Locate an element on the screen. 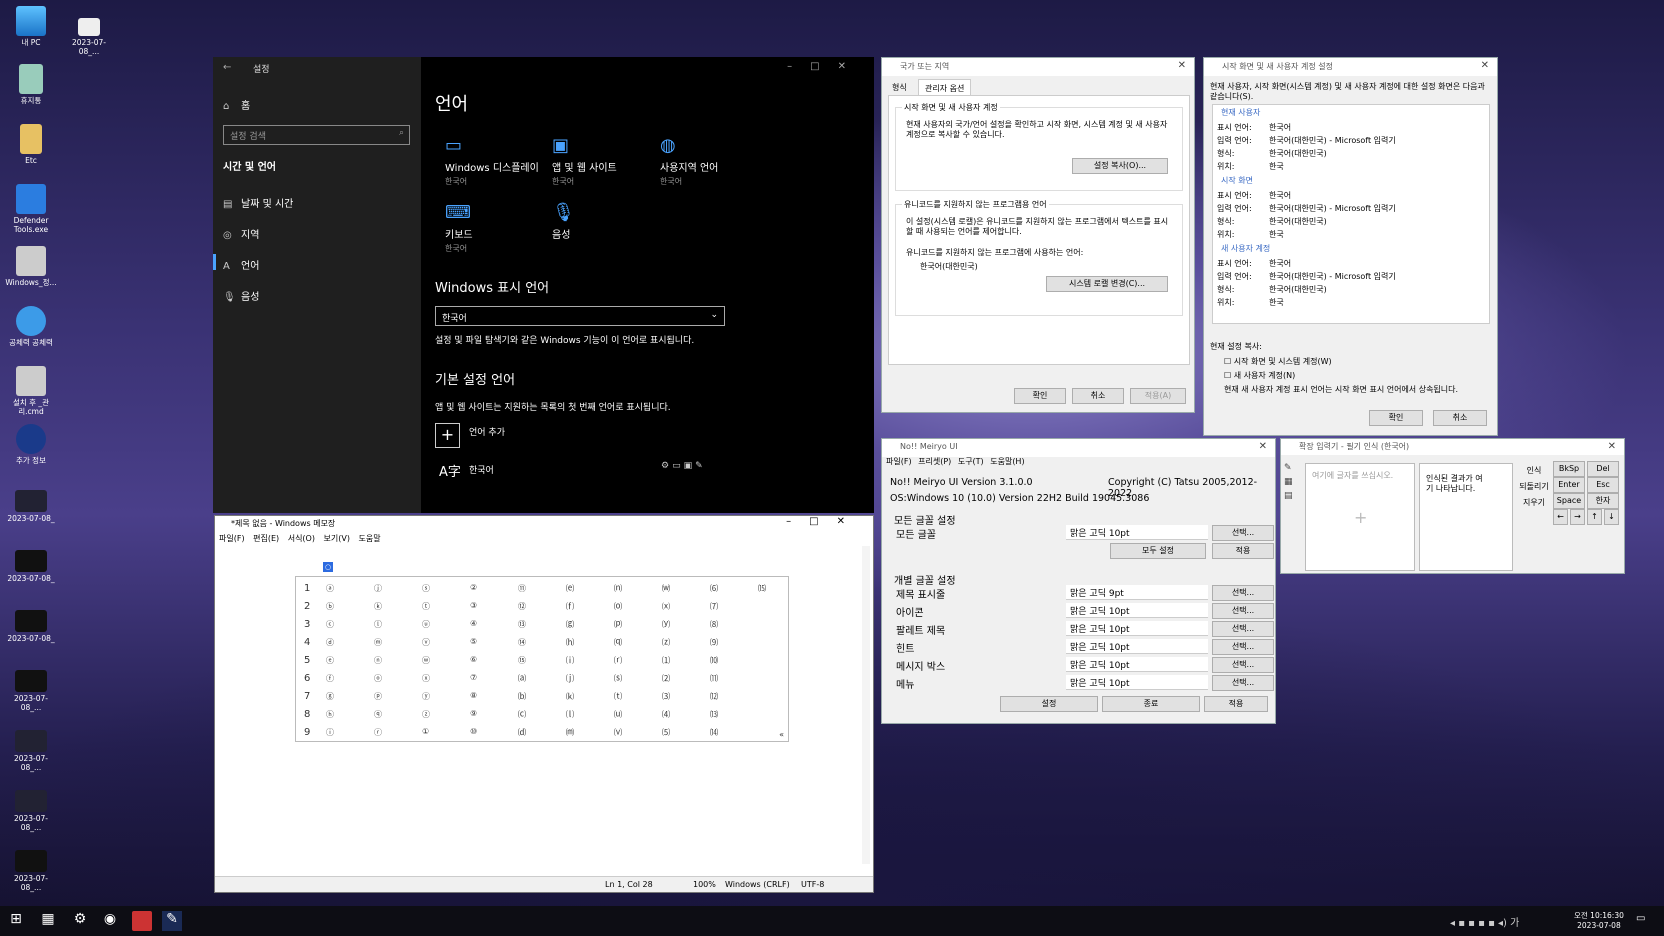 Image resolution: width=1664 pixels, height=936 pixels. search-input: 설정 검색 ⌕ is located at coordinates (316, 135).